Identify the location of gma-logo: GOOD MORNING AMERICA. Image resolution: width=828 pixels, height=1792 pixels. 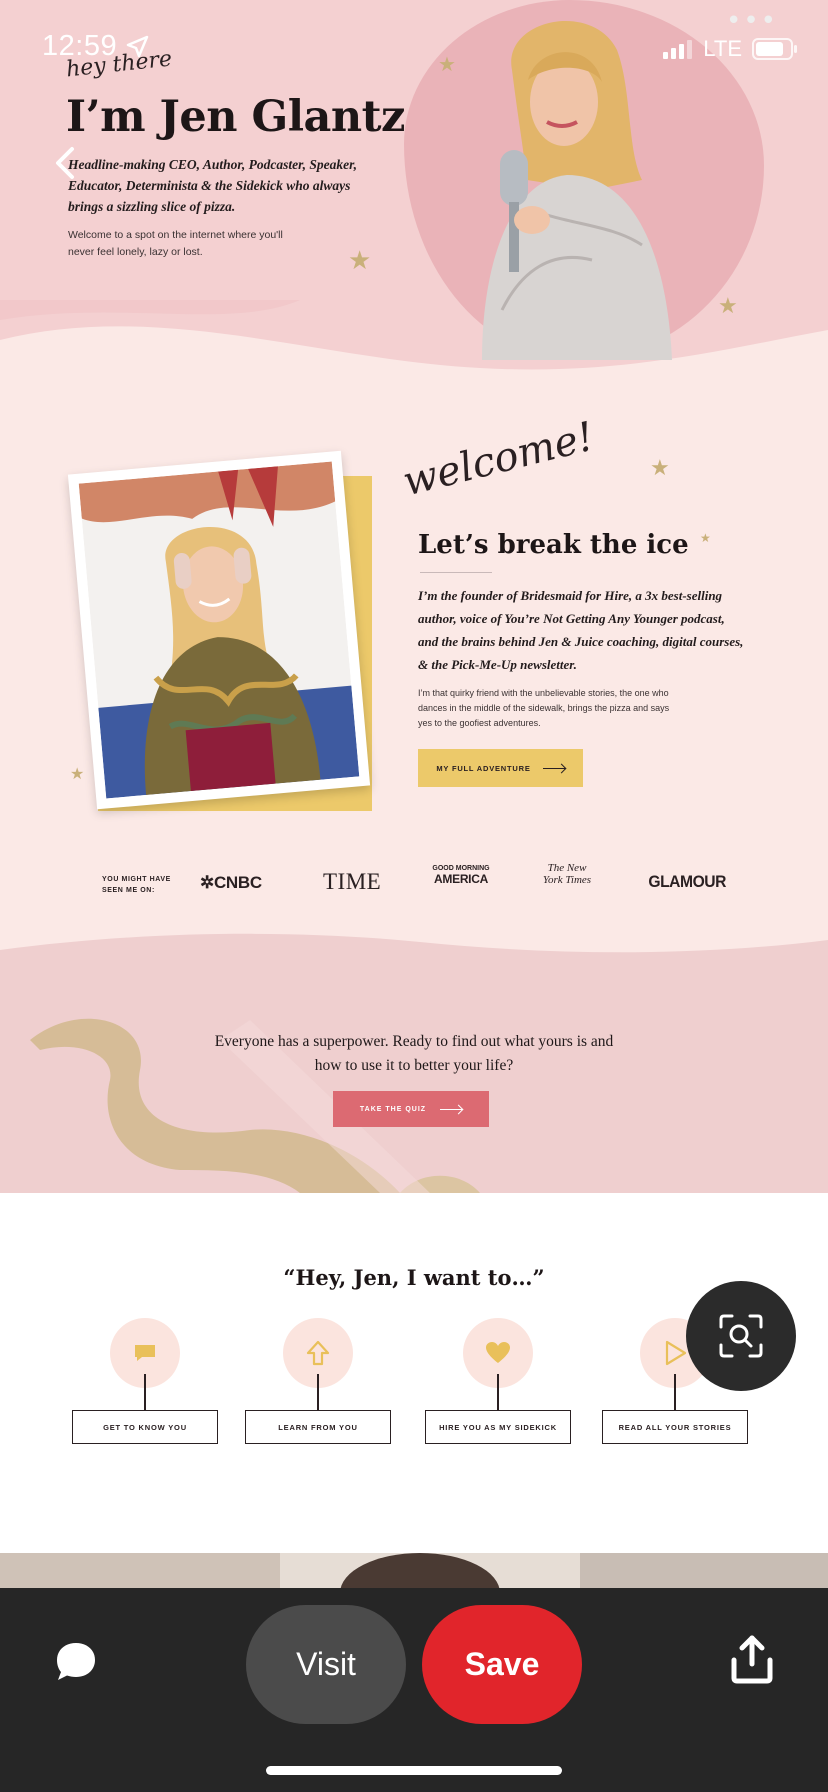
(461, 875).